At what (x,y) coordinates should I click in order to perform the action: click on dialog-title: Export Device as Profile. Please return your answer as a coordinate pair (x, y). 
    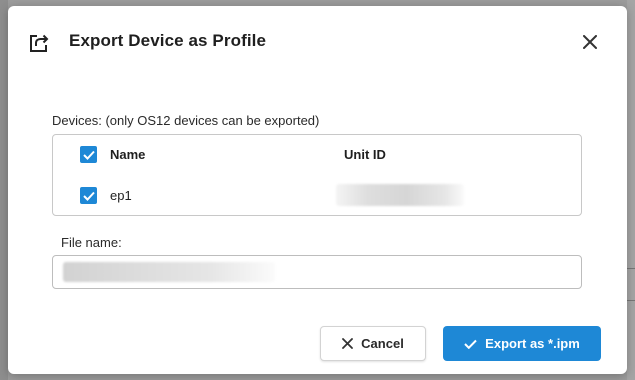
    Looking at the image, I should click on (168, 40).